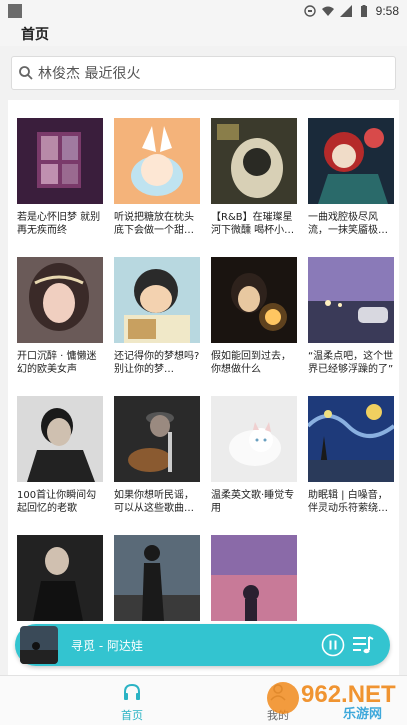 This screenshot has height=725, width=407. I want to click on svg-text: 乐游网, so click(362, 714).